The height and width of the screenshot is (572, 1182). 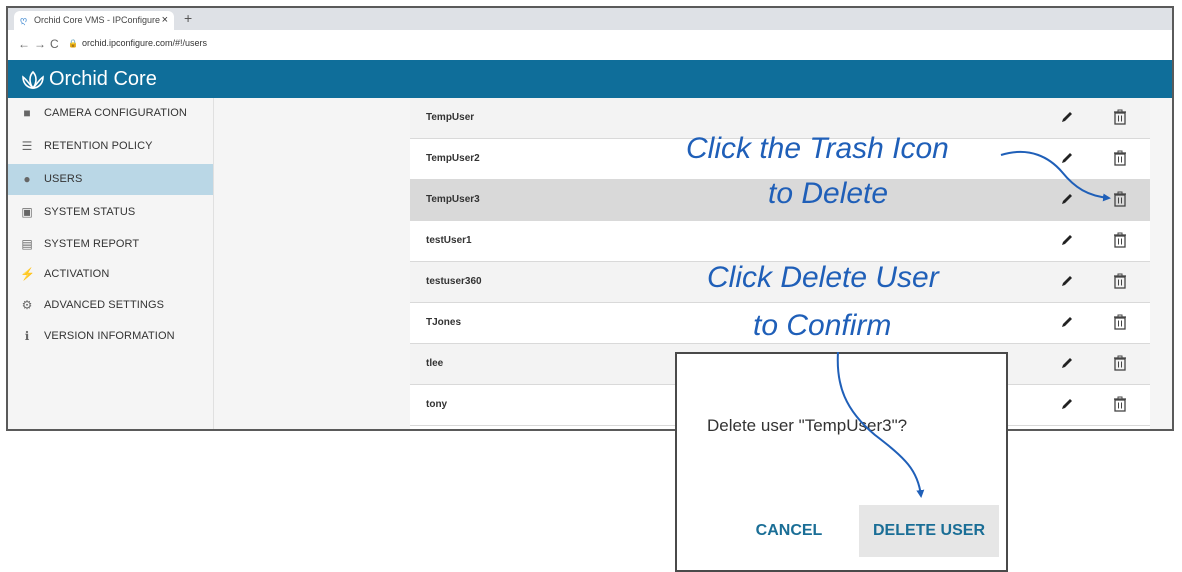 What do you see at coordinates (807, 425) in the screenshot?
I see `dialog-message: Delete user "TempUser3"?` at bounding box center [807, 425].